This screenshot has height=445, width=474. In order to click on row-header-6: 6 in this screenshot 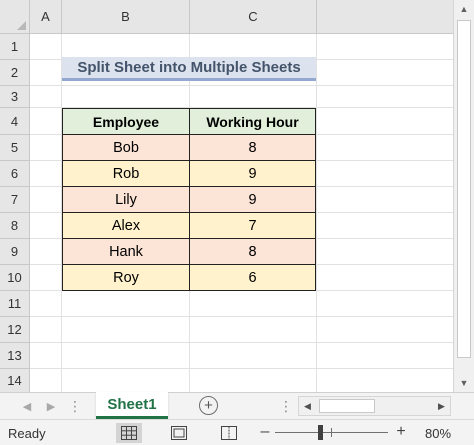, I will do `click(15, 174)`.